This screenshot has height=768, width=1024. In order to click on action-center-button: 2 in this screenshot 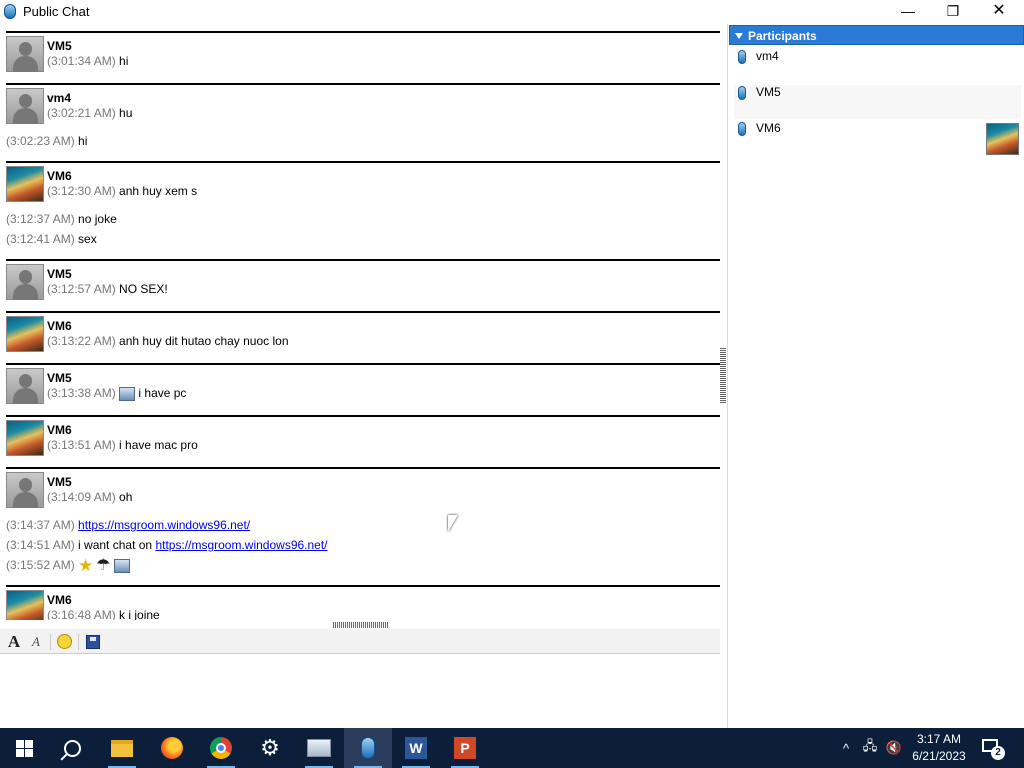, I will do `click(992, 748)`.